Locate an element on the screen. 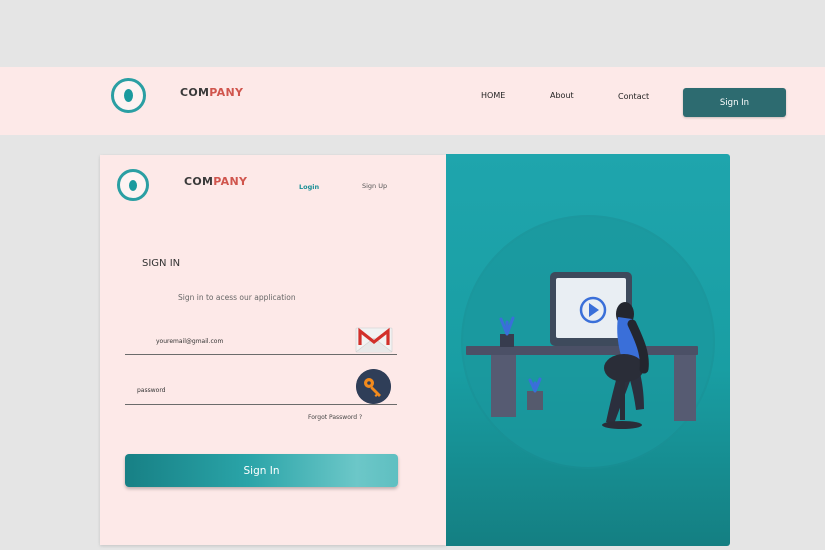  submit-signin-button: Sign In is located at coordinates (261, 470).